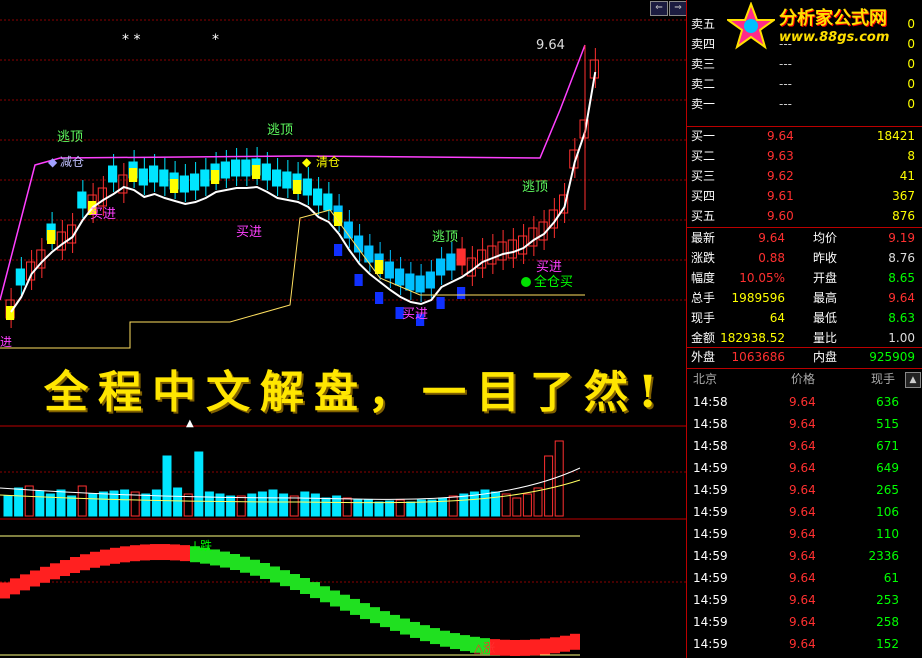 This screenshot has width=922, height=658. Describe the element at coordinates (804, 556) in the screenshot. I see `tick-row: 14:59 9.64 2336` at that location.